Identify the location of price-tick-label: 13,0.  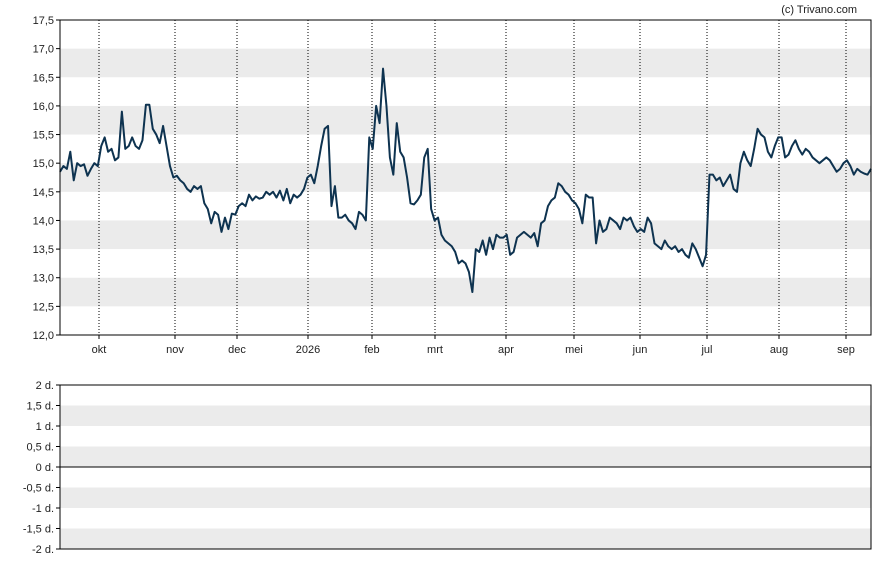
(43, 279).